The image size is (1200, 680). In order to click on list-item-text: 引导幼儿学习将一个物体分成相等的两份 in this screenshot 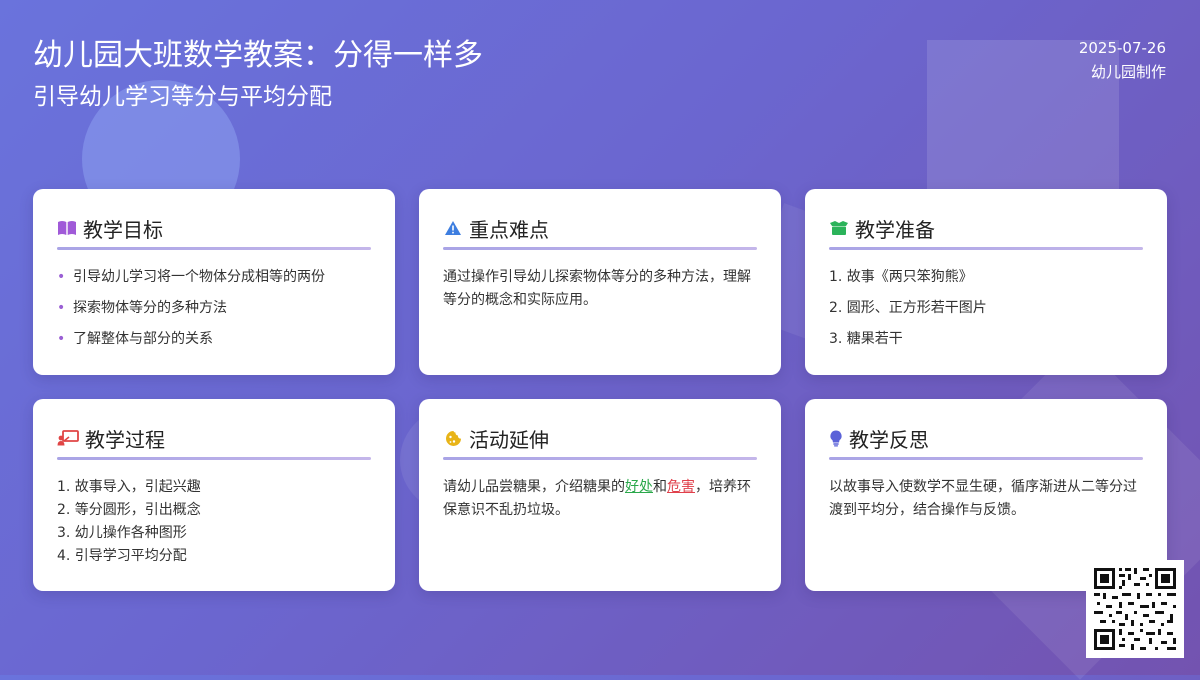, I will do `click(199, 277)`.